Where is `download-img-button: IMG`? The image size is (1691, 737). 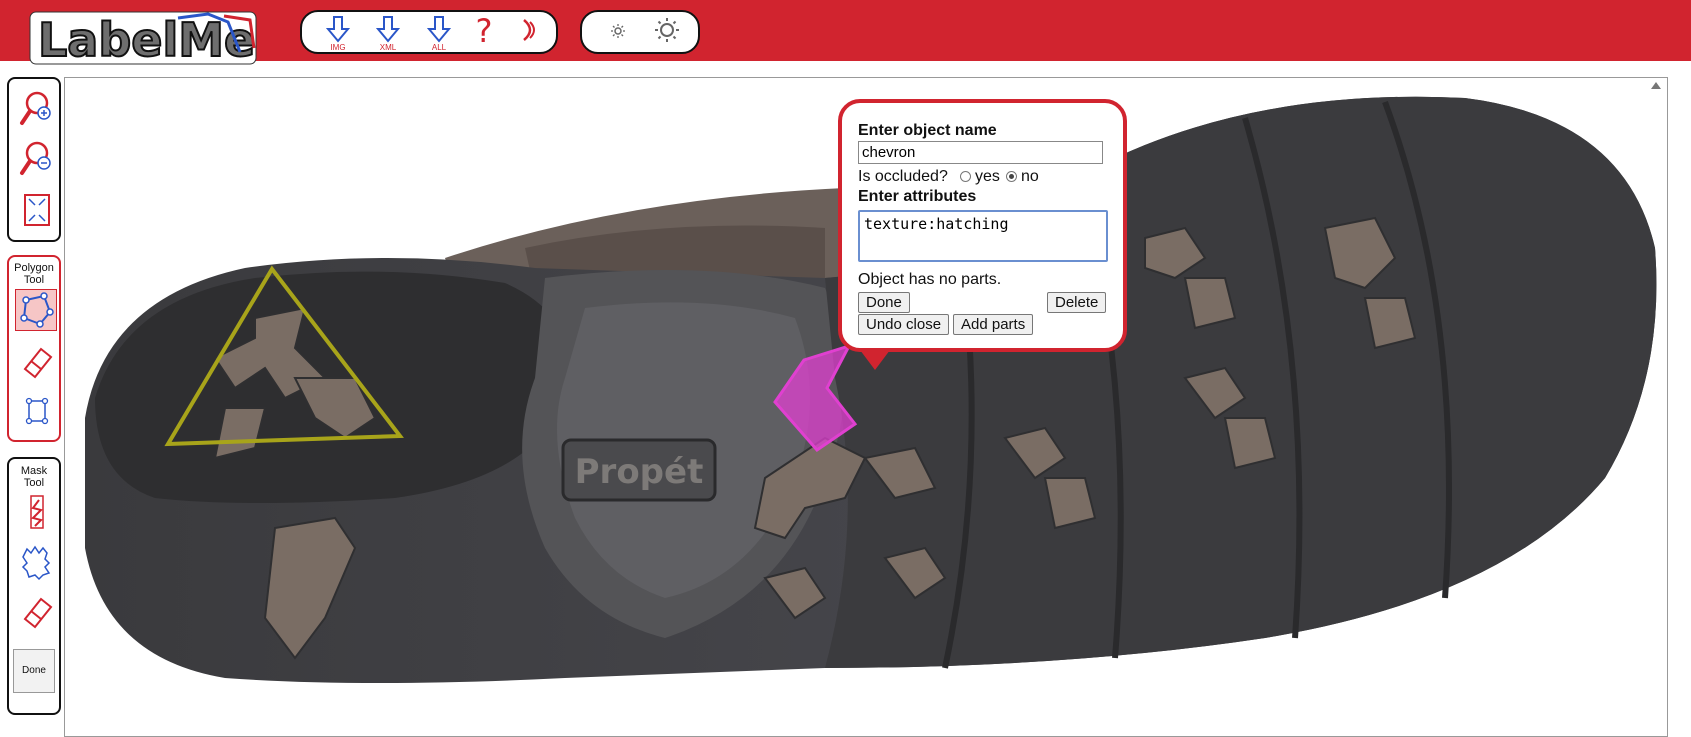 download-img-button: IMG is located at coordinates (338, 34).